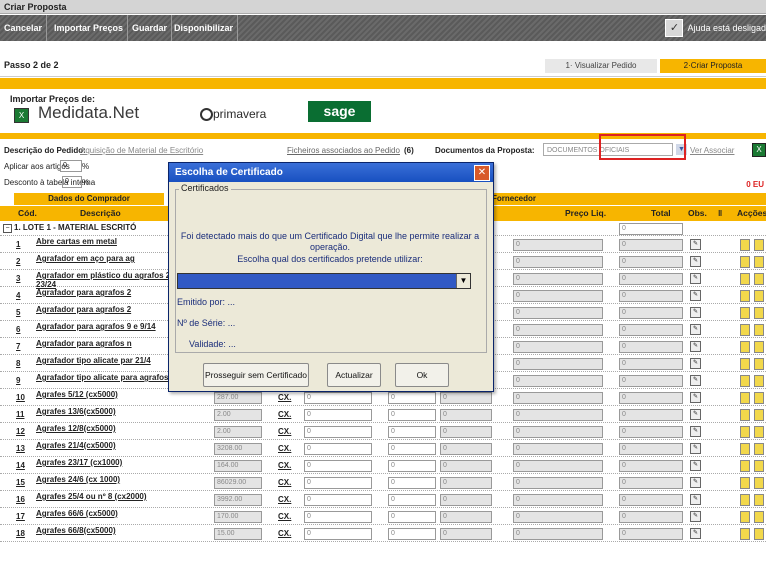  I want to click on item-code: 1, so click(18, 244).